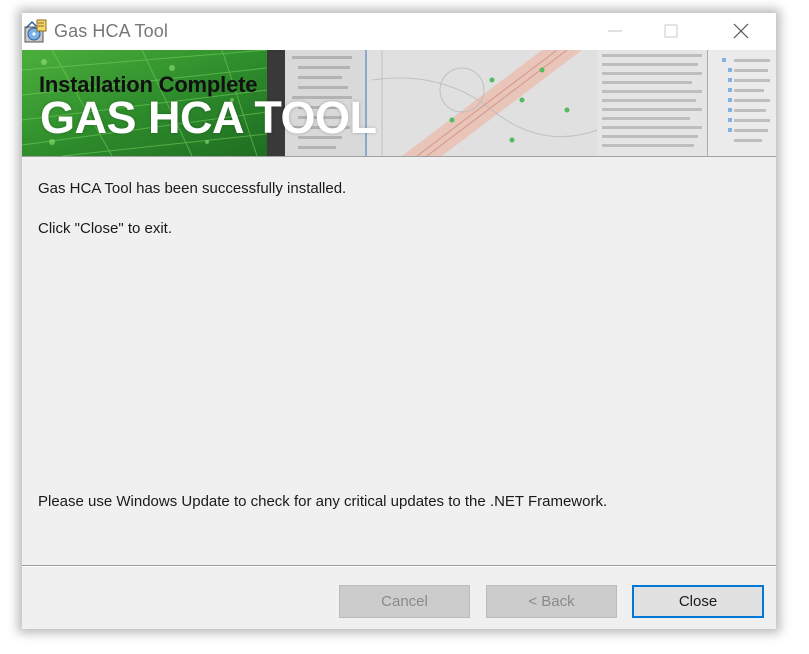 The image size is (809, 654). Describe the element at coordinates (551, 601) in the screenshot. I see `back-button: < Back` at that location.